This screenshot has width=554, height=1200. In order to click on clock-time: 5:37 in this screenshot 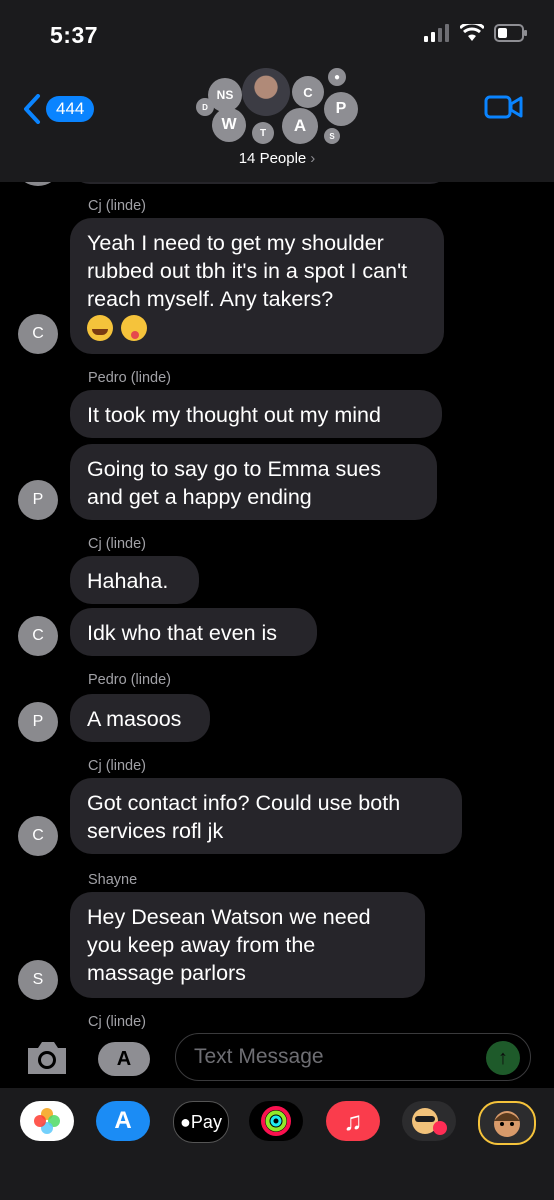, I will do `click(74, 35)`.